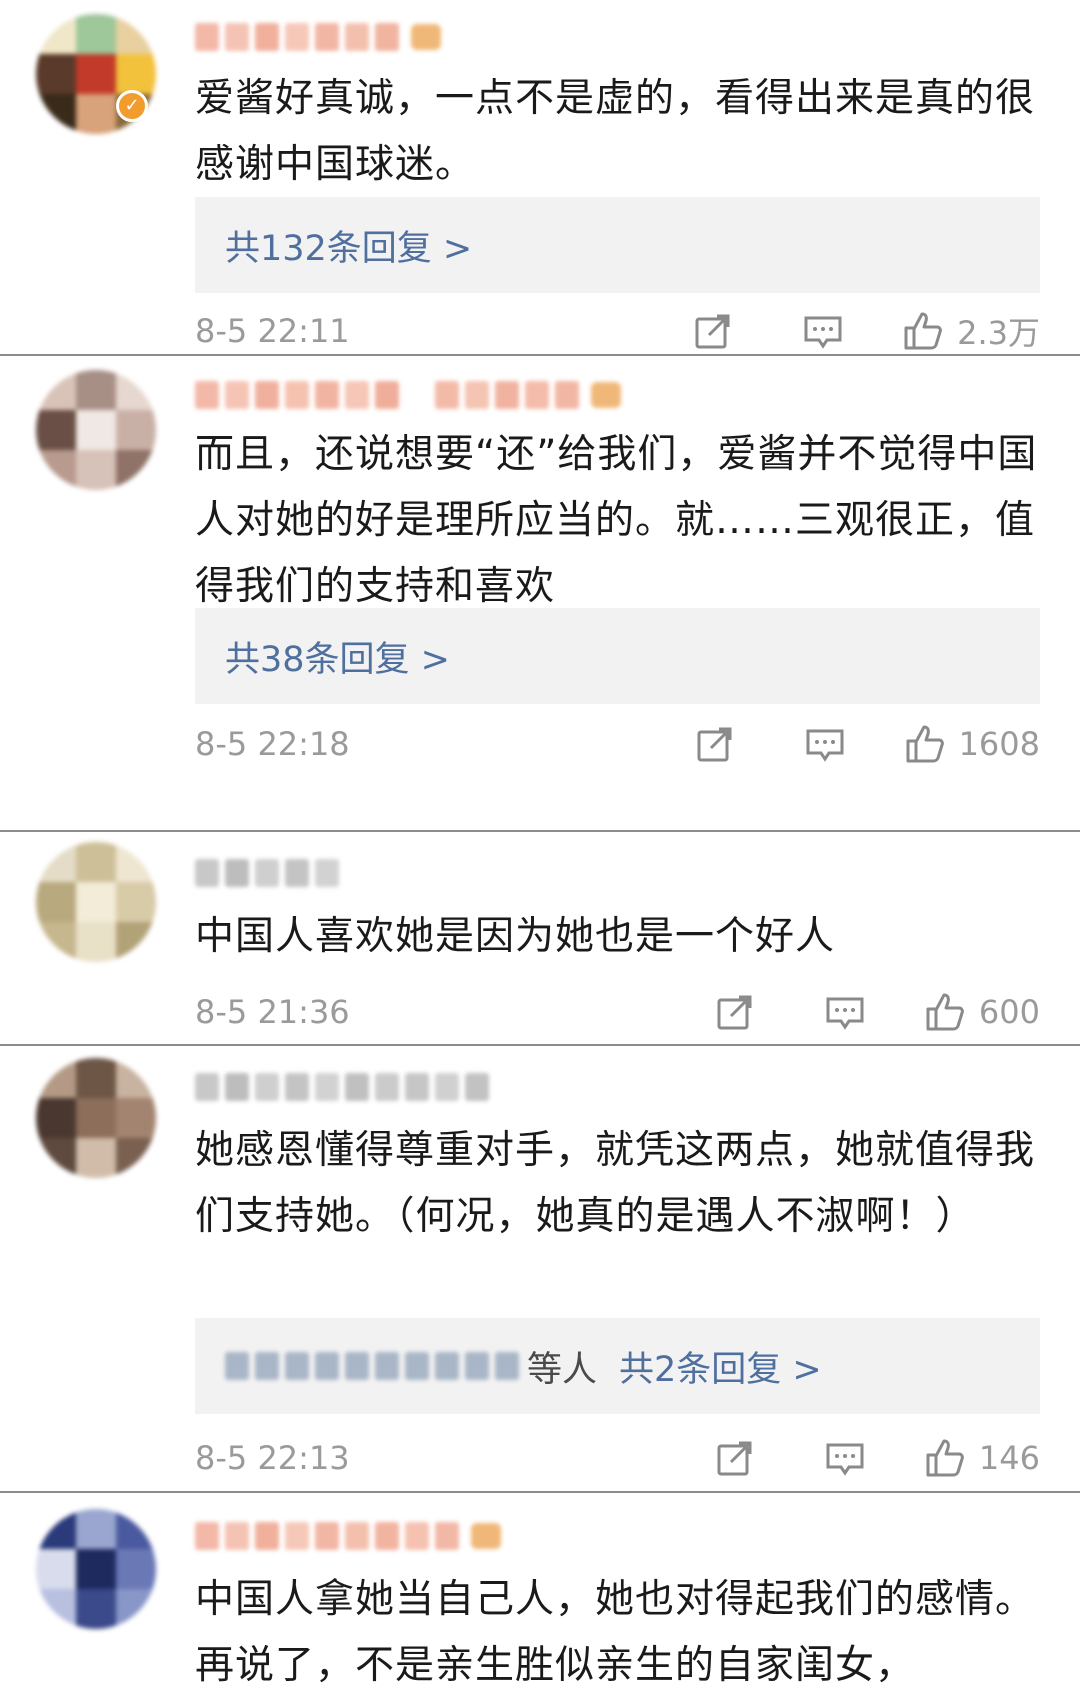 The height and width of the screenshot is (1693, 1080). Describe the element at coordinates (272, 1012) in the screenshot. I see `timestamp: 8-5 21:36` at that location.